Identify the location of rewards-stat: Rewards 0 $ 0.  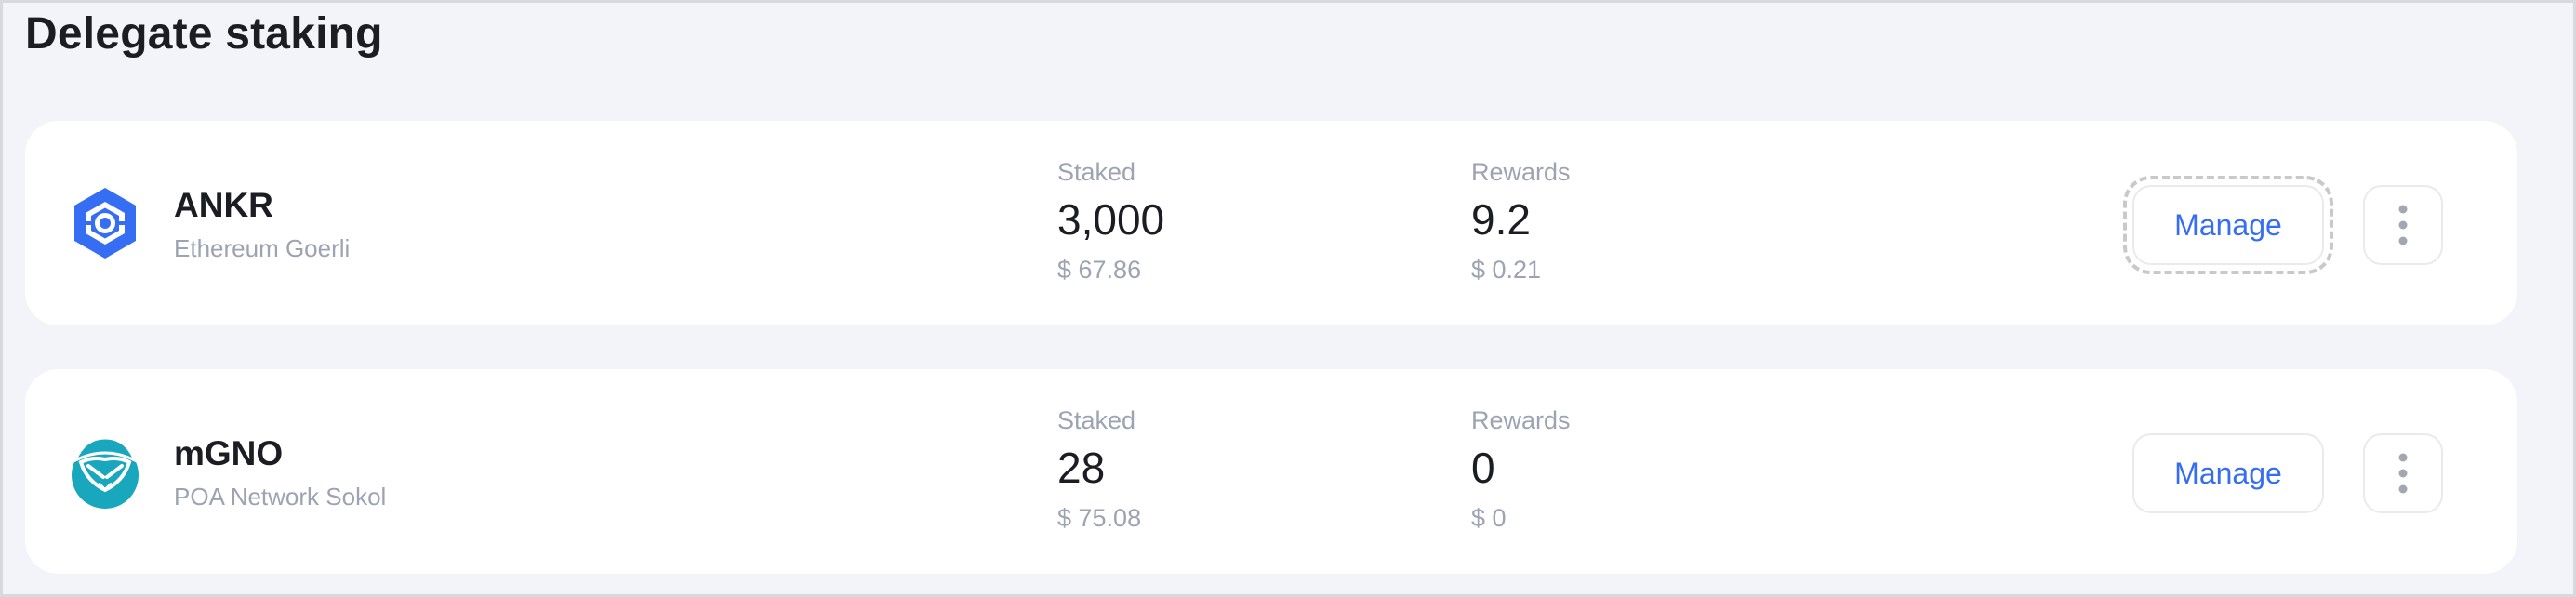
(1521, 469).